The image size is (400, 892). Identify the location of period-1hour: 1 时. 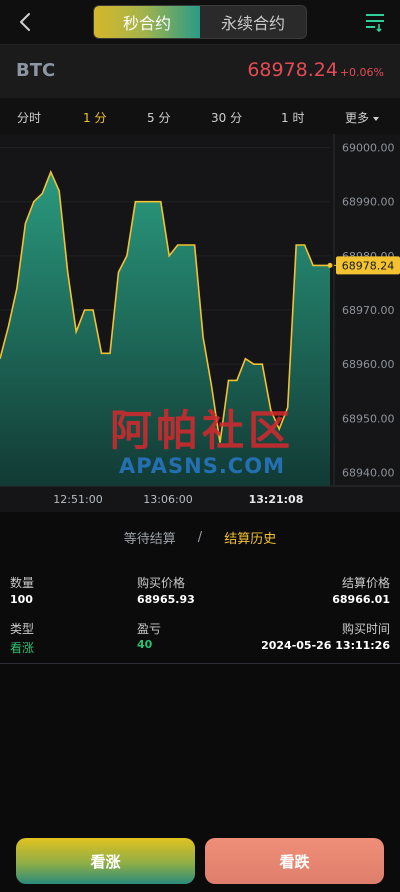
(292, 117).